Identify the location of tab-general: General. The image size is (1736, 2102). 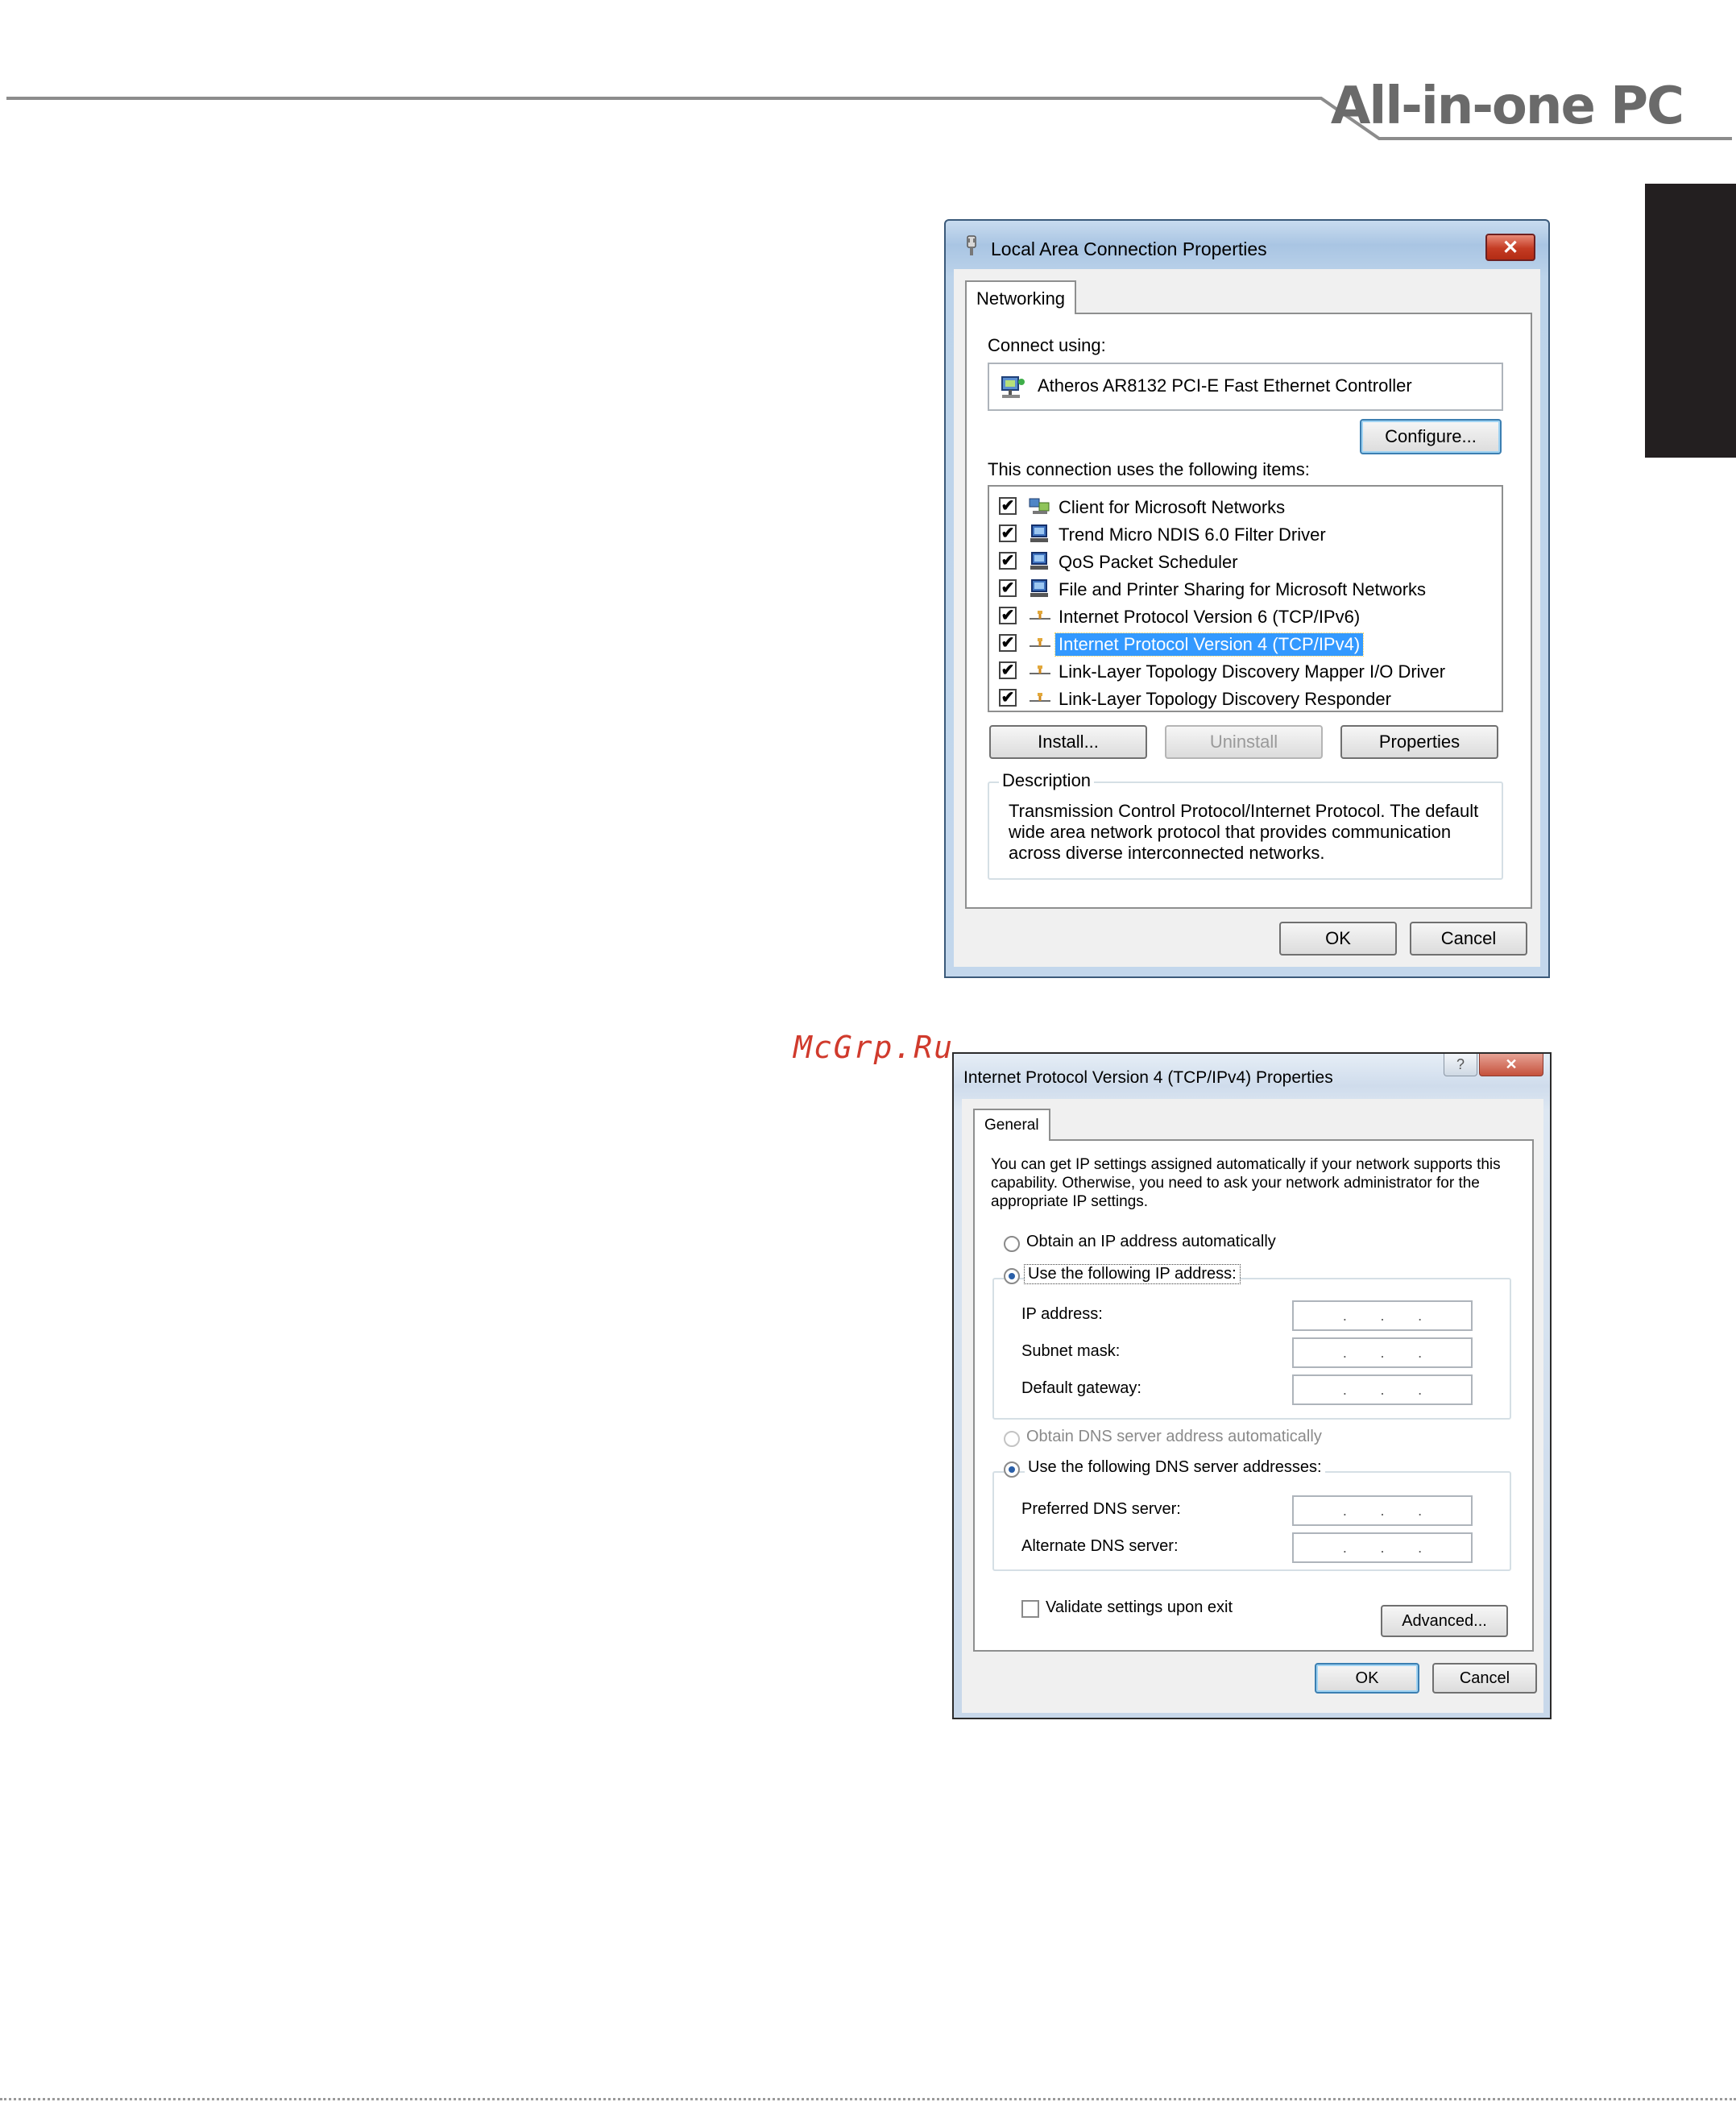
(1011, 1125).